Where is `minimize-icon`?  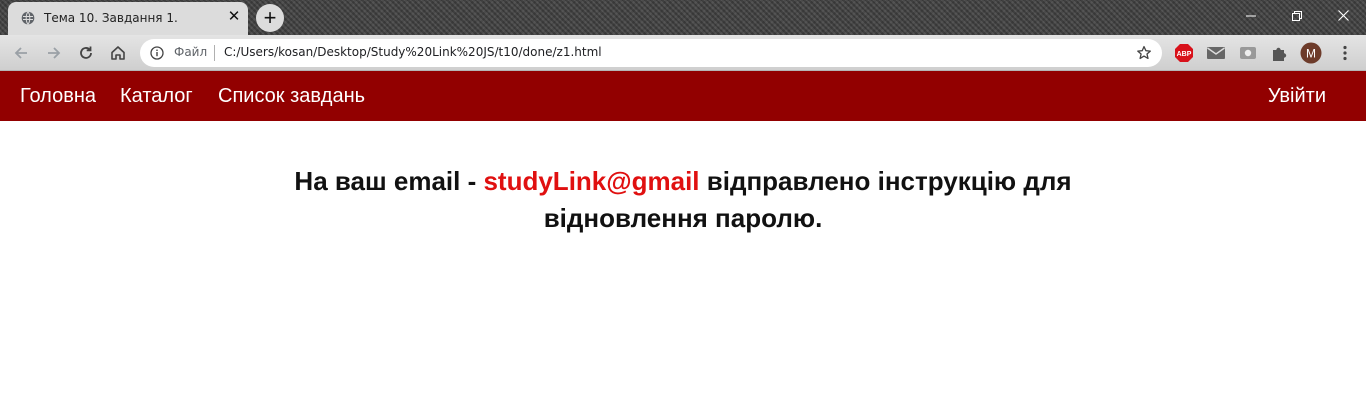
minimize-icon is located at coordinates (1251, 16).